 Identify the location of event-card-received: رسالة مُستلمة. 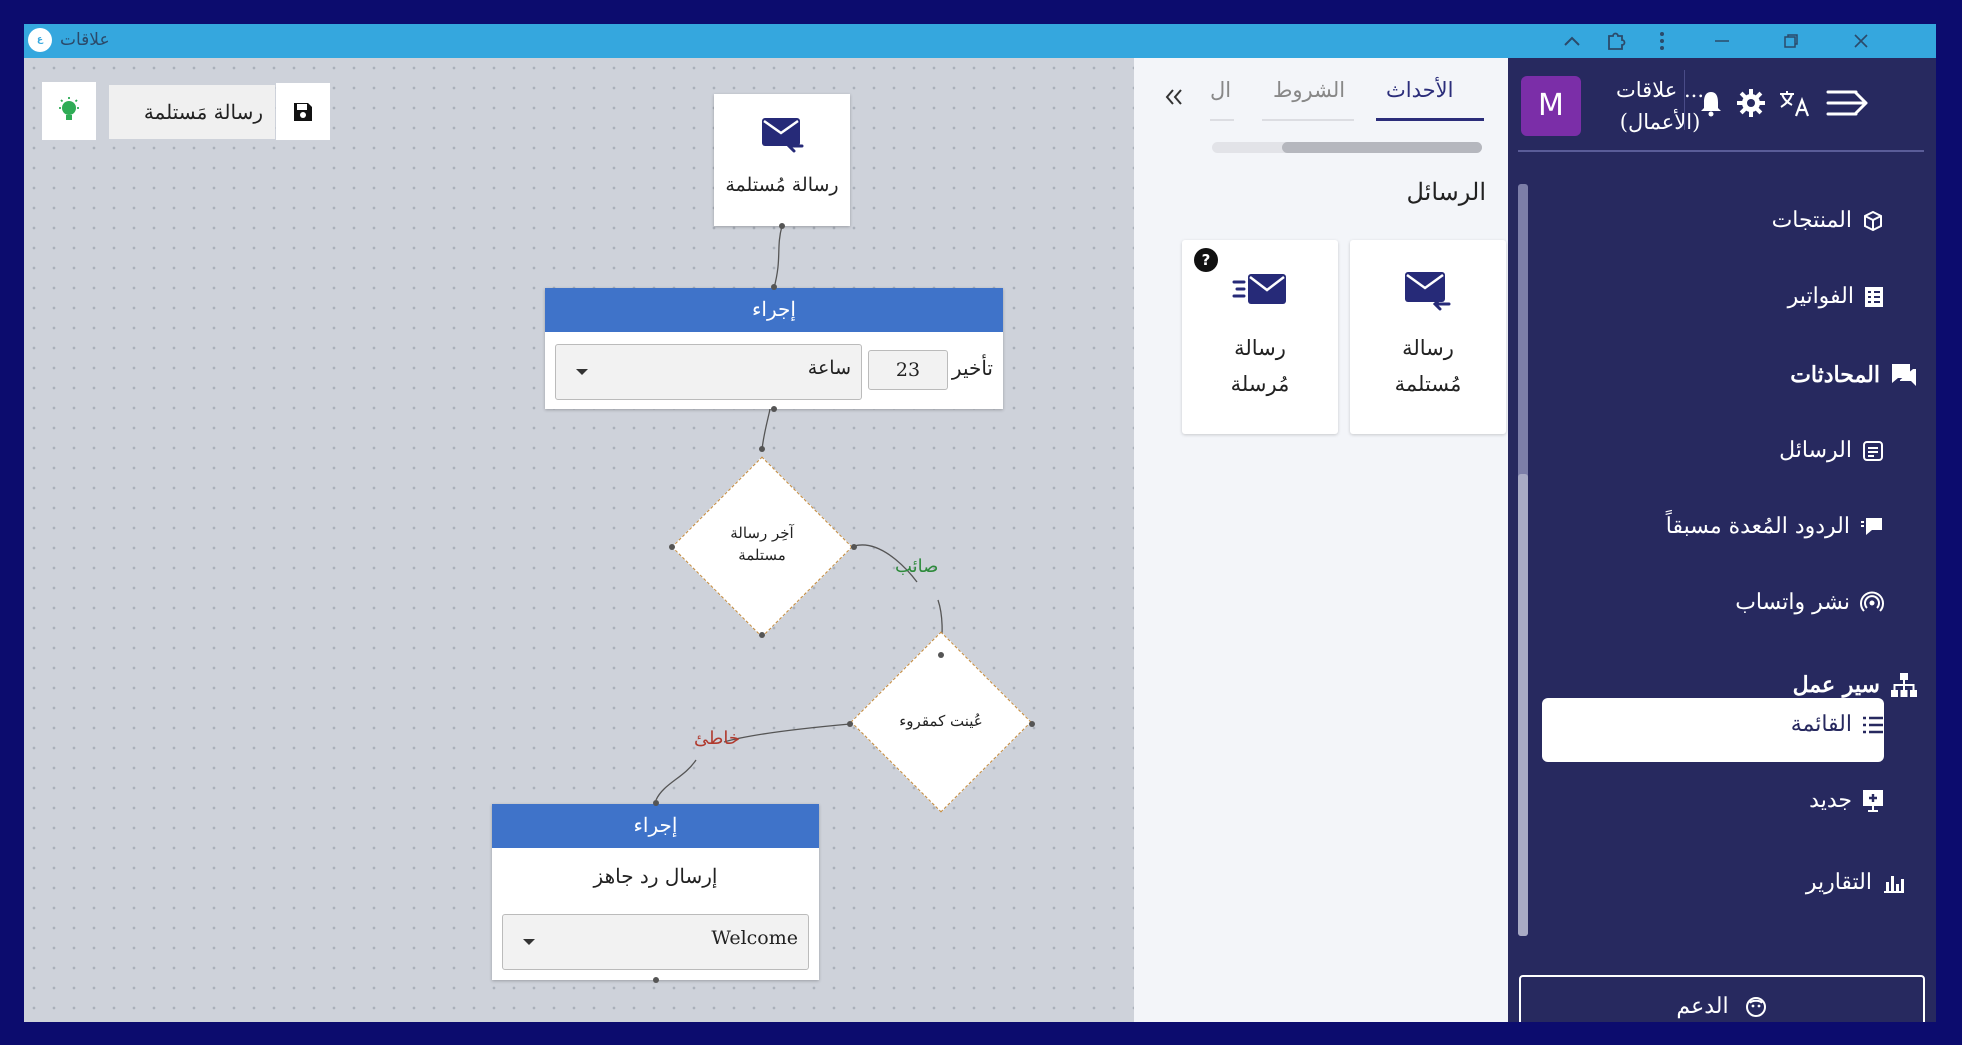
(1428, 337).